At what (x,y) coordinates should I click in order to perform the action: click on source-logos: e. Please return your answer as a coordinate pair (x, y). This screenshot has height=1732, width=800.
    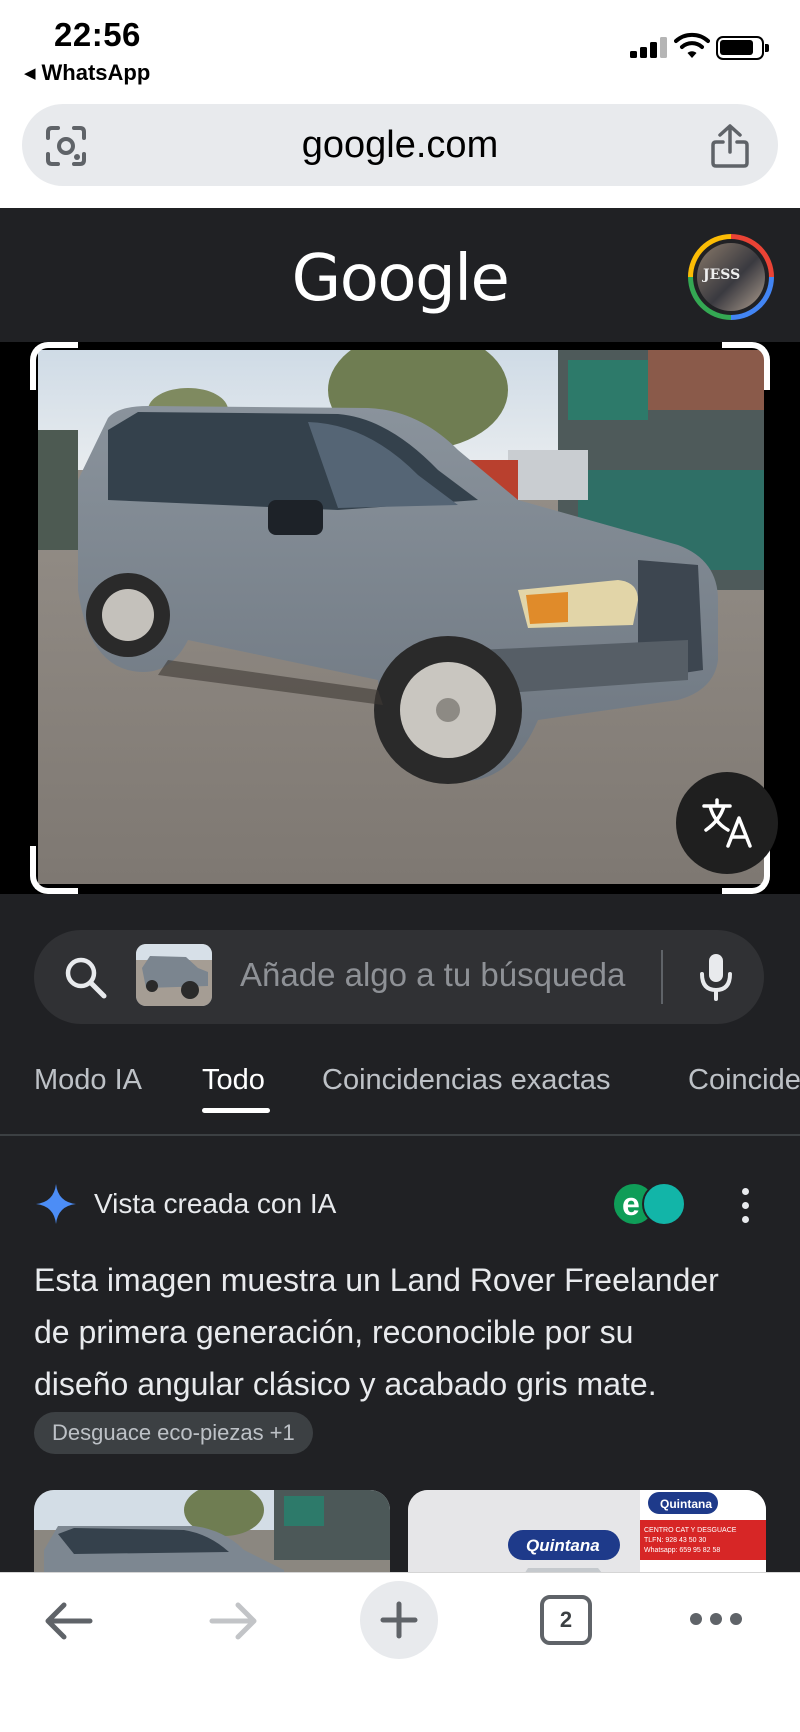
    Looking at the image, I should click on (651, 1204).